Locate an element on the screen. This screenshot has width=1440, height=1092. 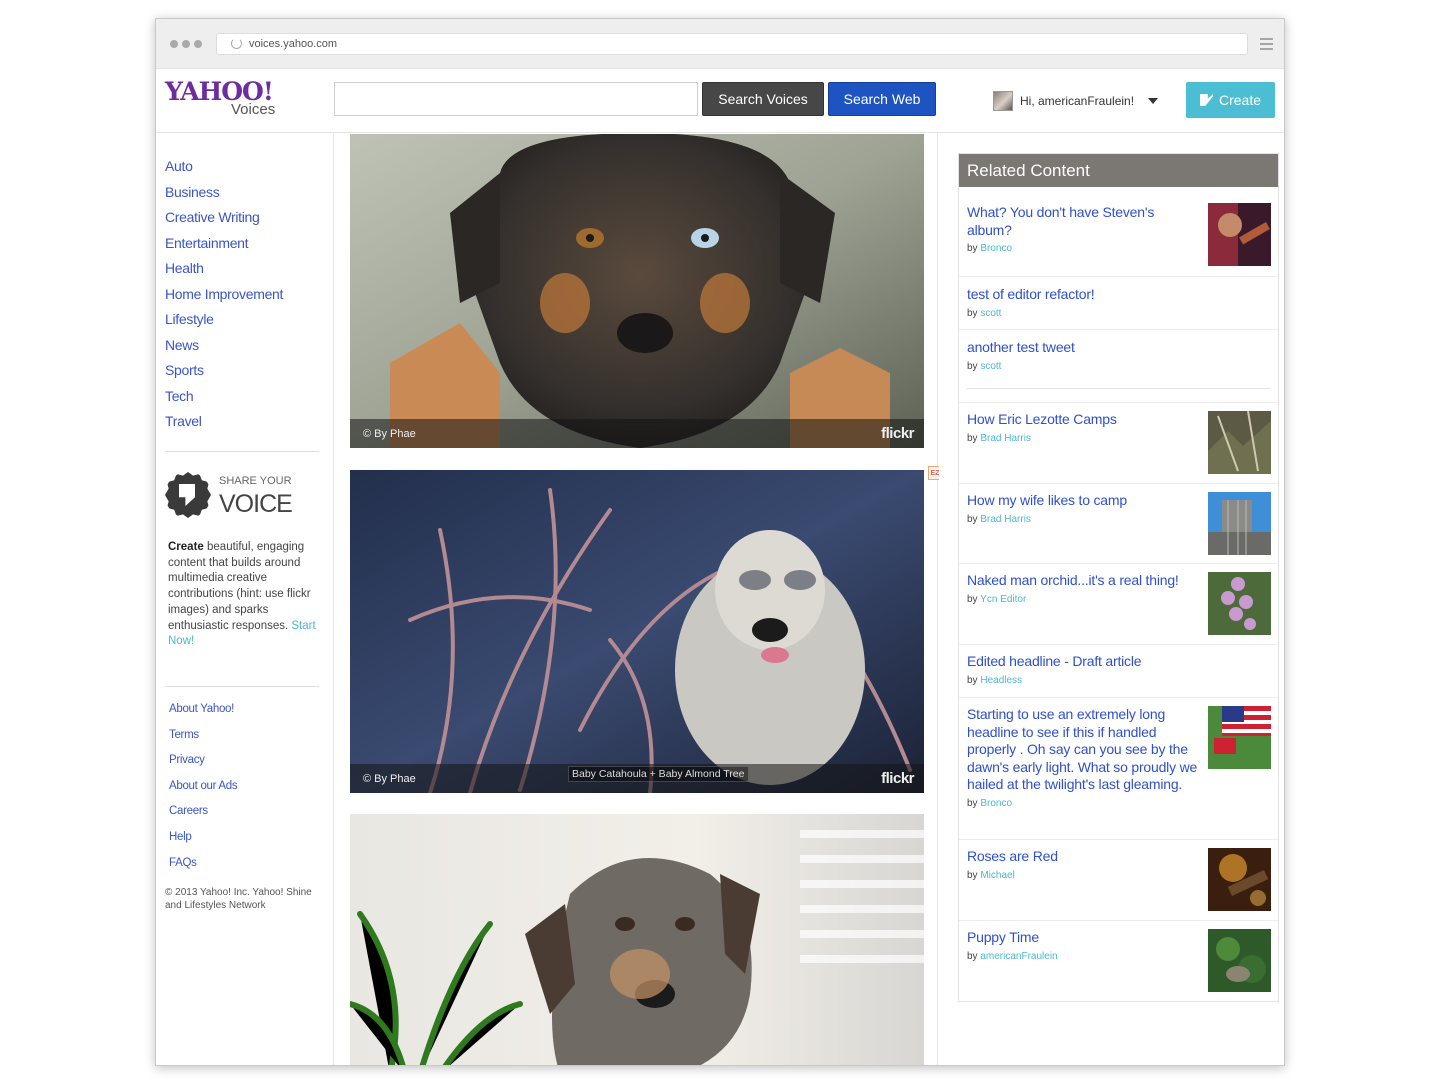
search-web-button: Search Web is located at coordinates (882, 99).